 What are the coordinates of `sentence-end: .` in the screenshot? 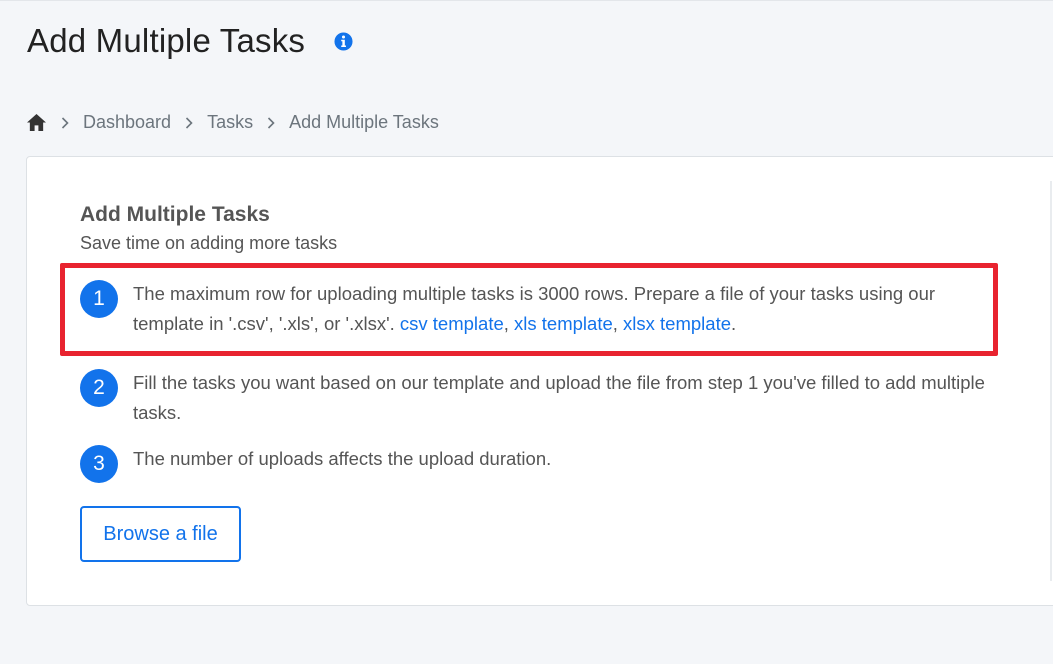 It's located at (734, 323).